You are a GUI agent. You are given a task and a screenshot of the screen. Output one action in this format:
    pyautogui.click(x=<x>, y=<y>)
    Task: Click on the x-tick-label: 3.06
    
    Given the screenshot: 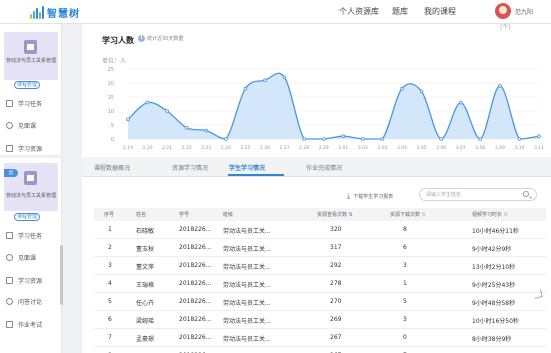 What is the action you would take?
    pyautogui.click(x=441, y=148)
    